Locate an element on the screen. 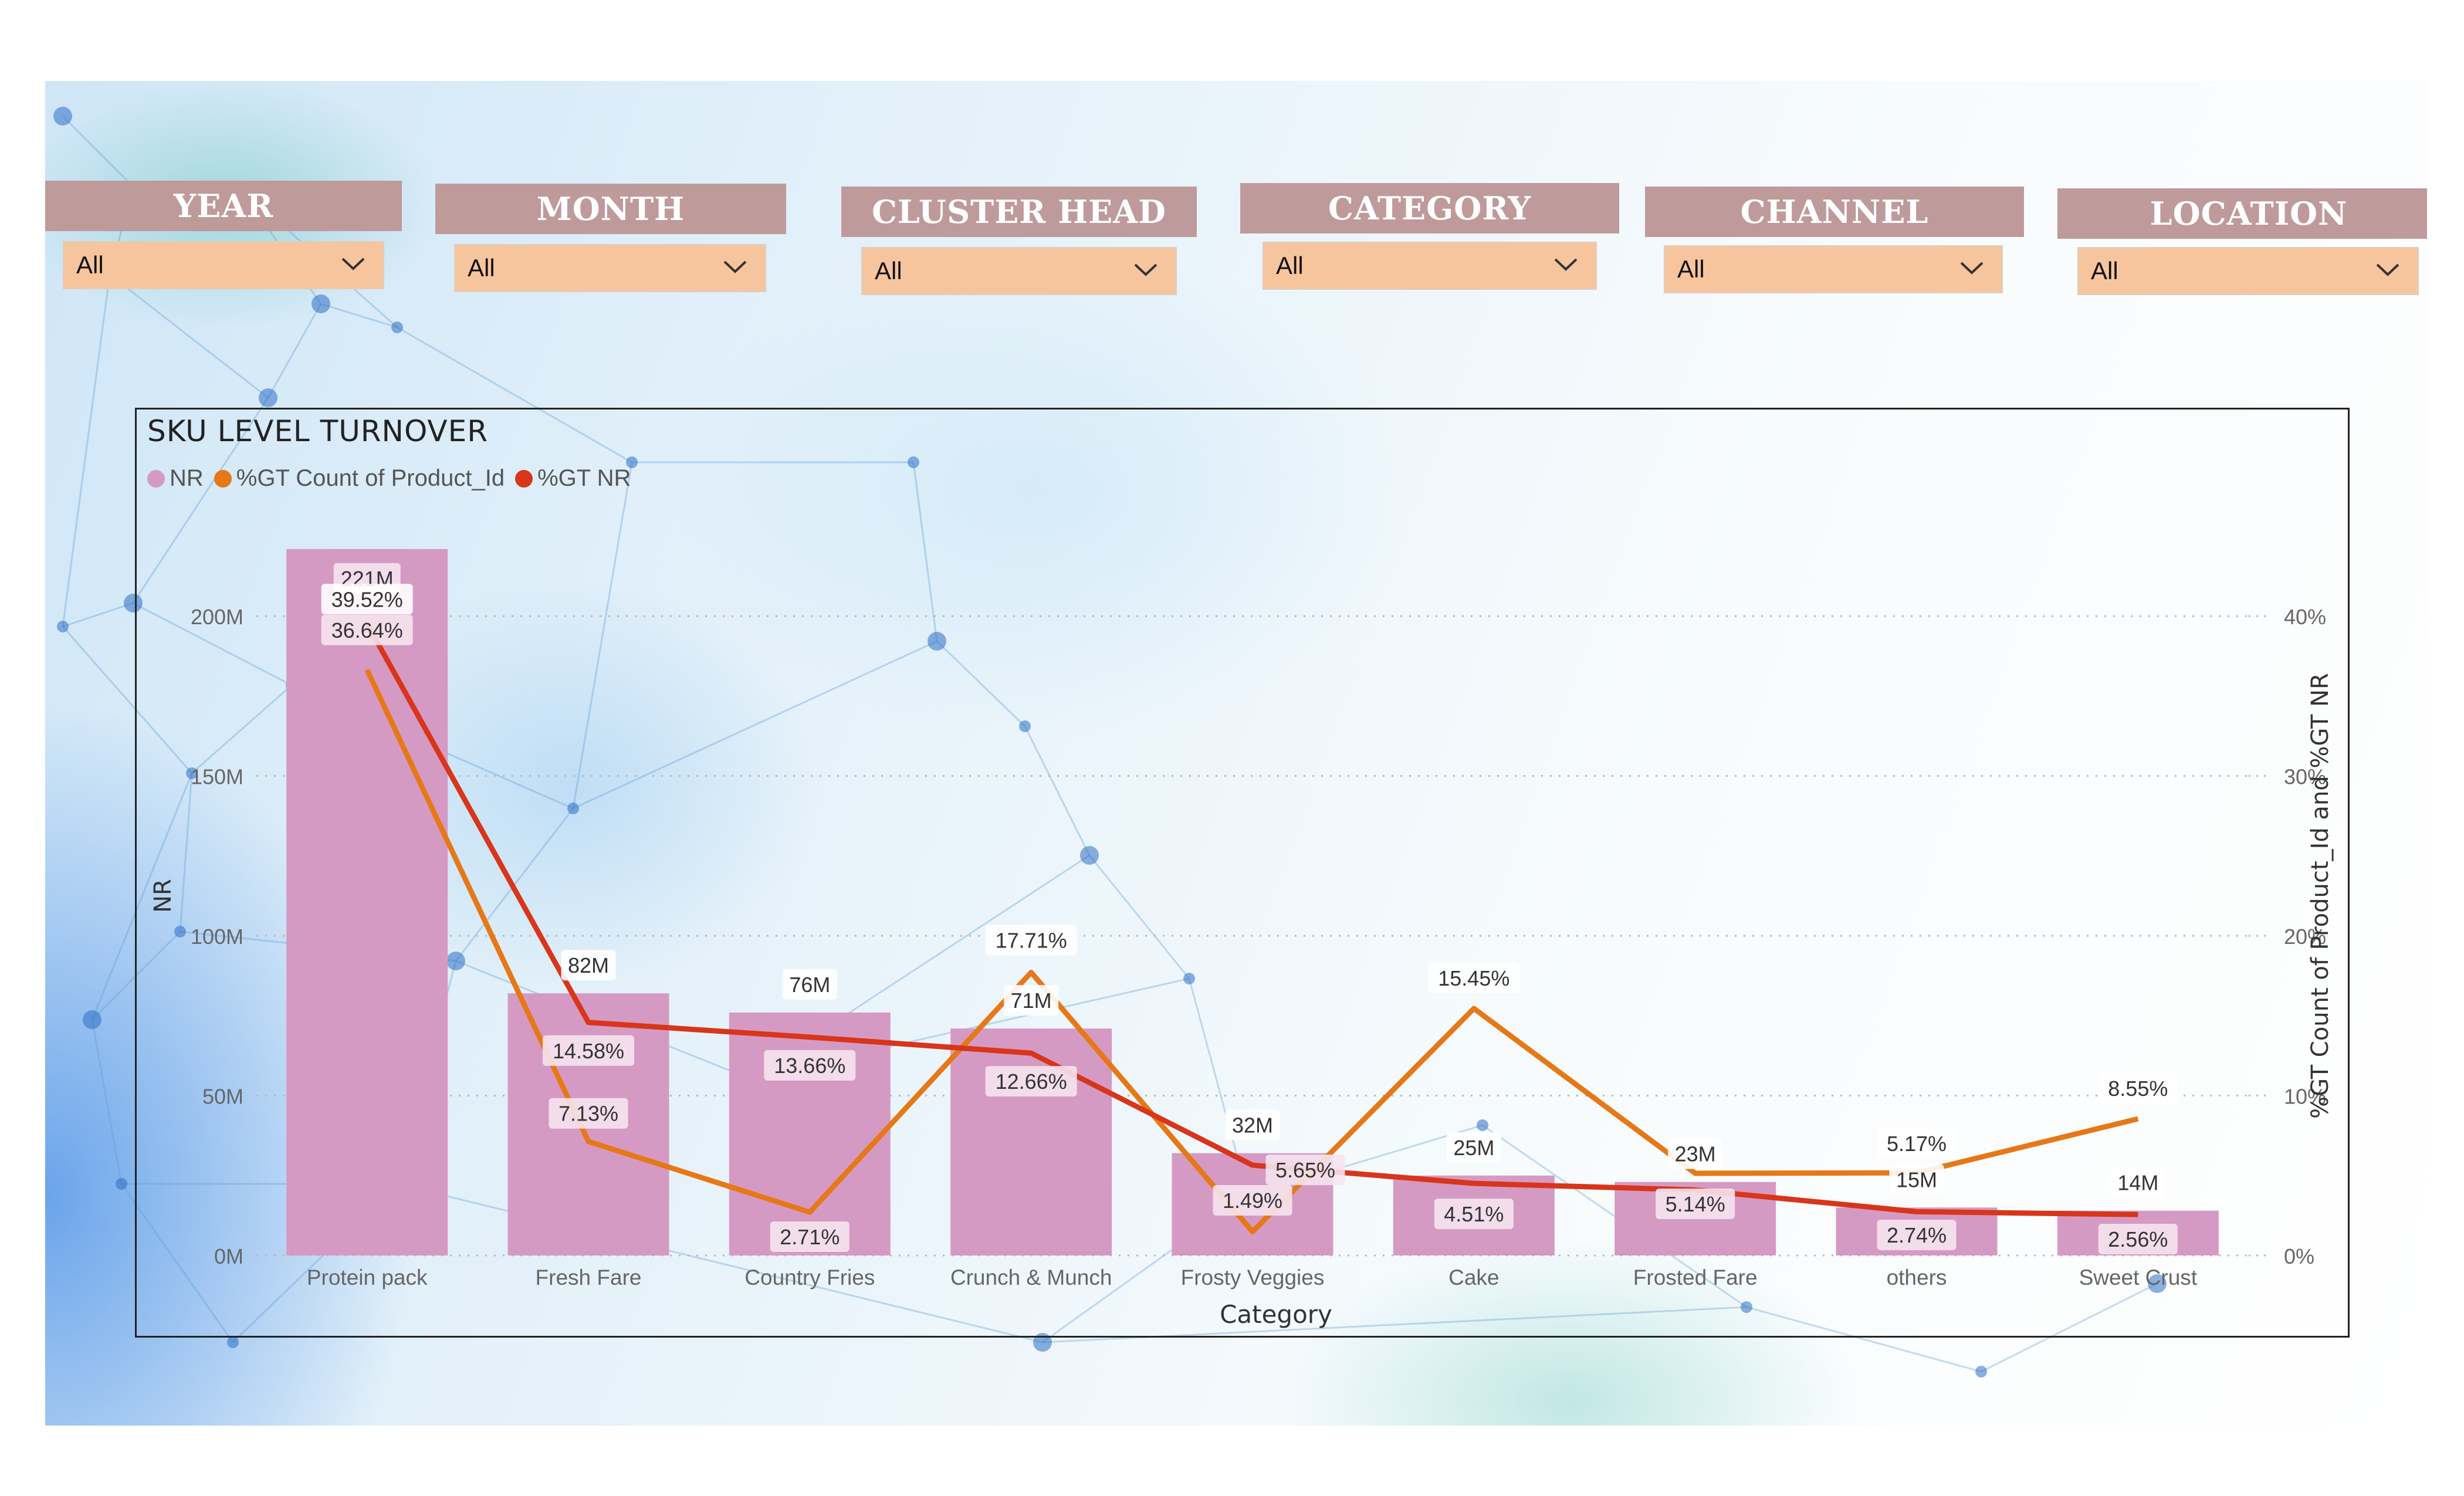  data-label-text: 12.66% is located at coordinates (1031, 1081).